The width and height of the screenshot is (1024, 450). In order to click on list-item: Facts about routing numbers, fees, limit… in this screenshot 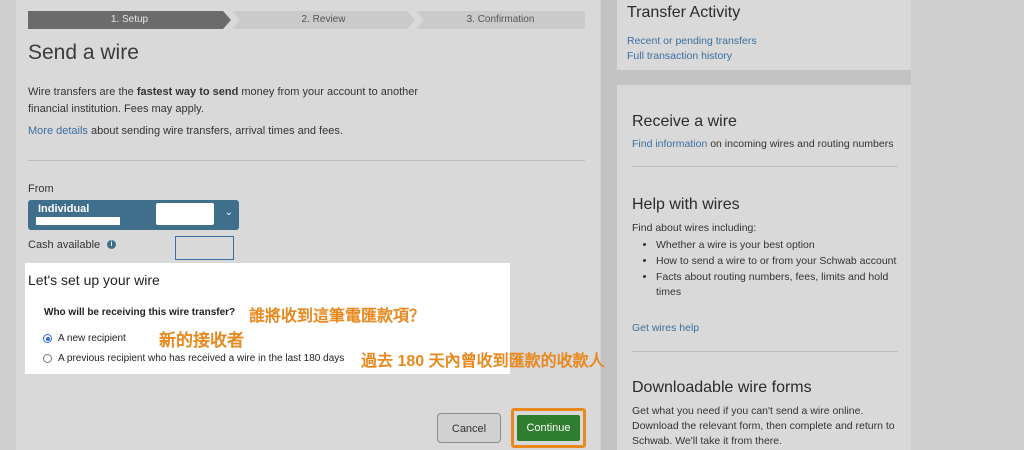, I will do `click(786, 285)`.